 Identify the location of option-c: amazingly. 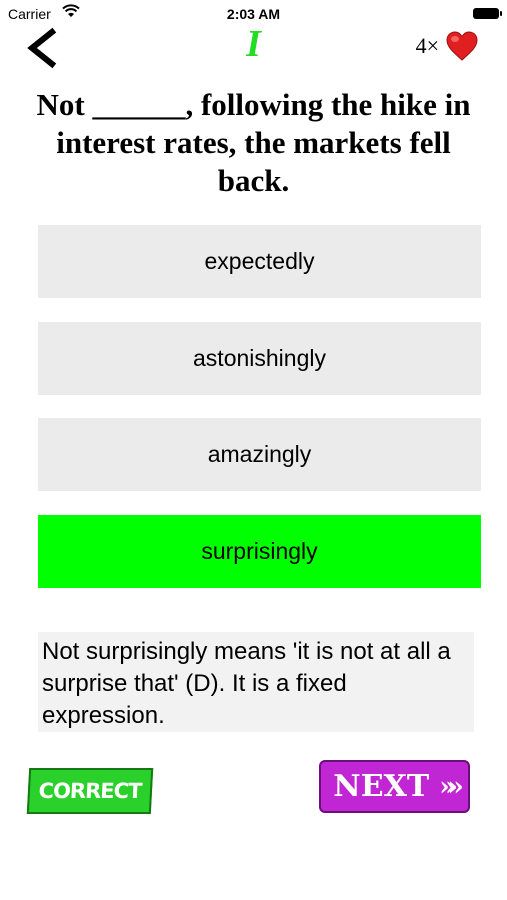
(259, 454).